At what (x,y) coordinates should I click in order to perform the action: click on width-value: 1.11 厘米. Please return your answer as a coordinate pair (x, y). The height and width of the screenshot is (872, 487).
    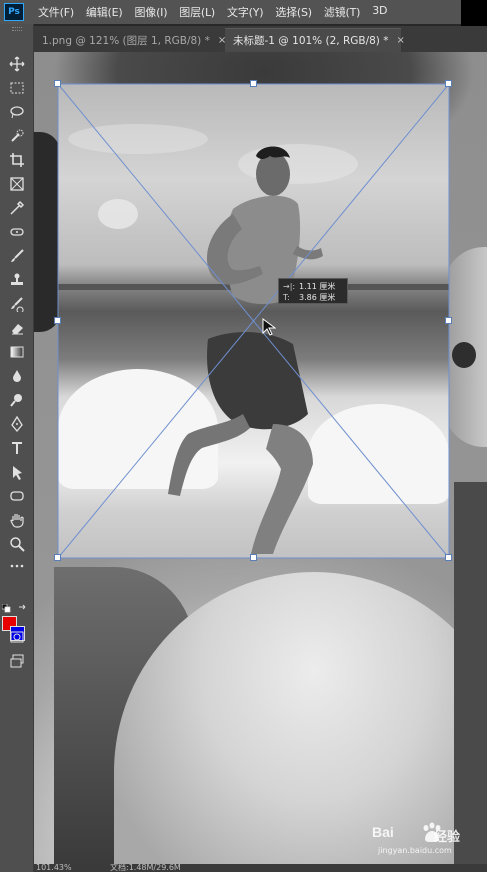
    Looking at the image, I should click on (317, 286).